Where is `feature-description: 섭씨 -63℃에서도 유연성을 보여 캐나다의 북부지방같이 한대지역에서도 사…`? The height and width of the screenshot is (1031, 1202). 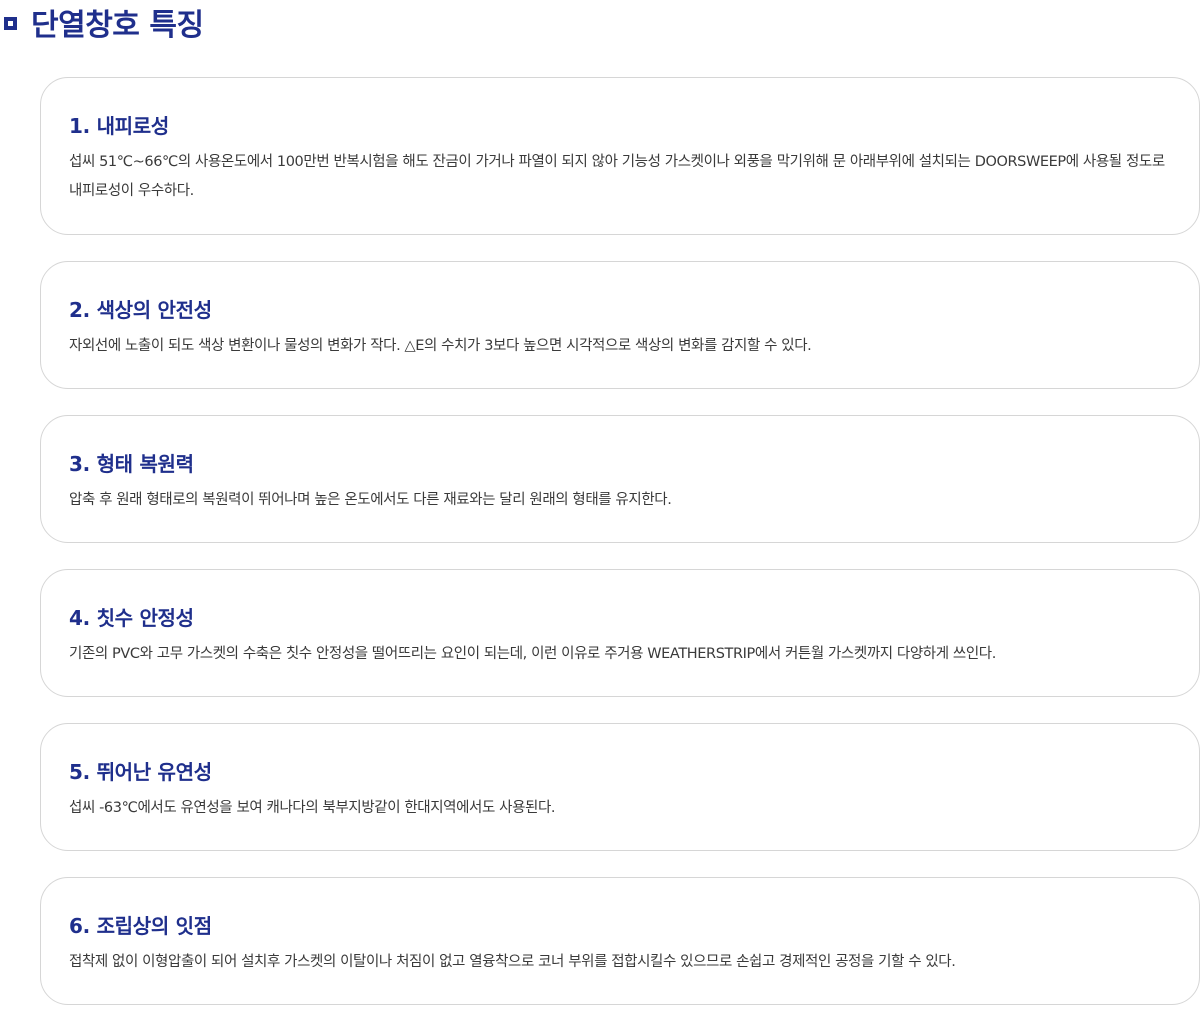
feature-description: 섭씨 -63℃에서도 유연성을 보여 캐나다의 북부지방같이 한대지역에서도 사… is located at coordinates (312, 808).